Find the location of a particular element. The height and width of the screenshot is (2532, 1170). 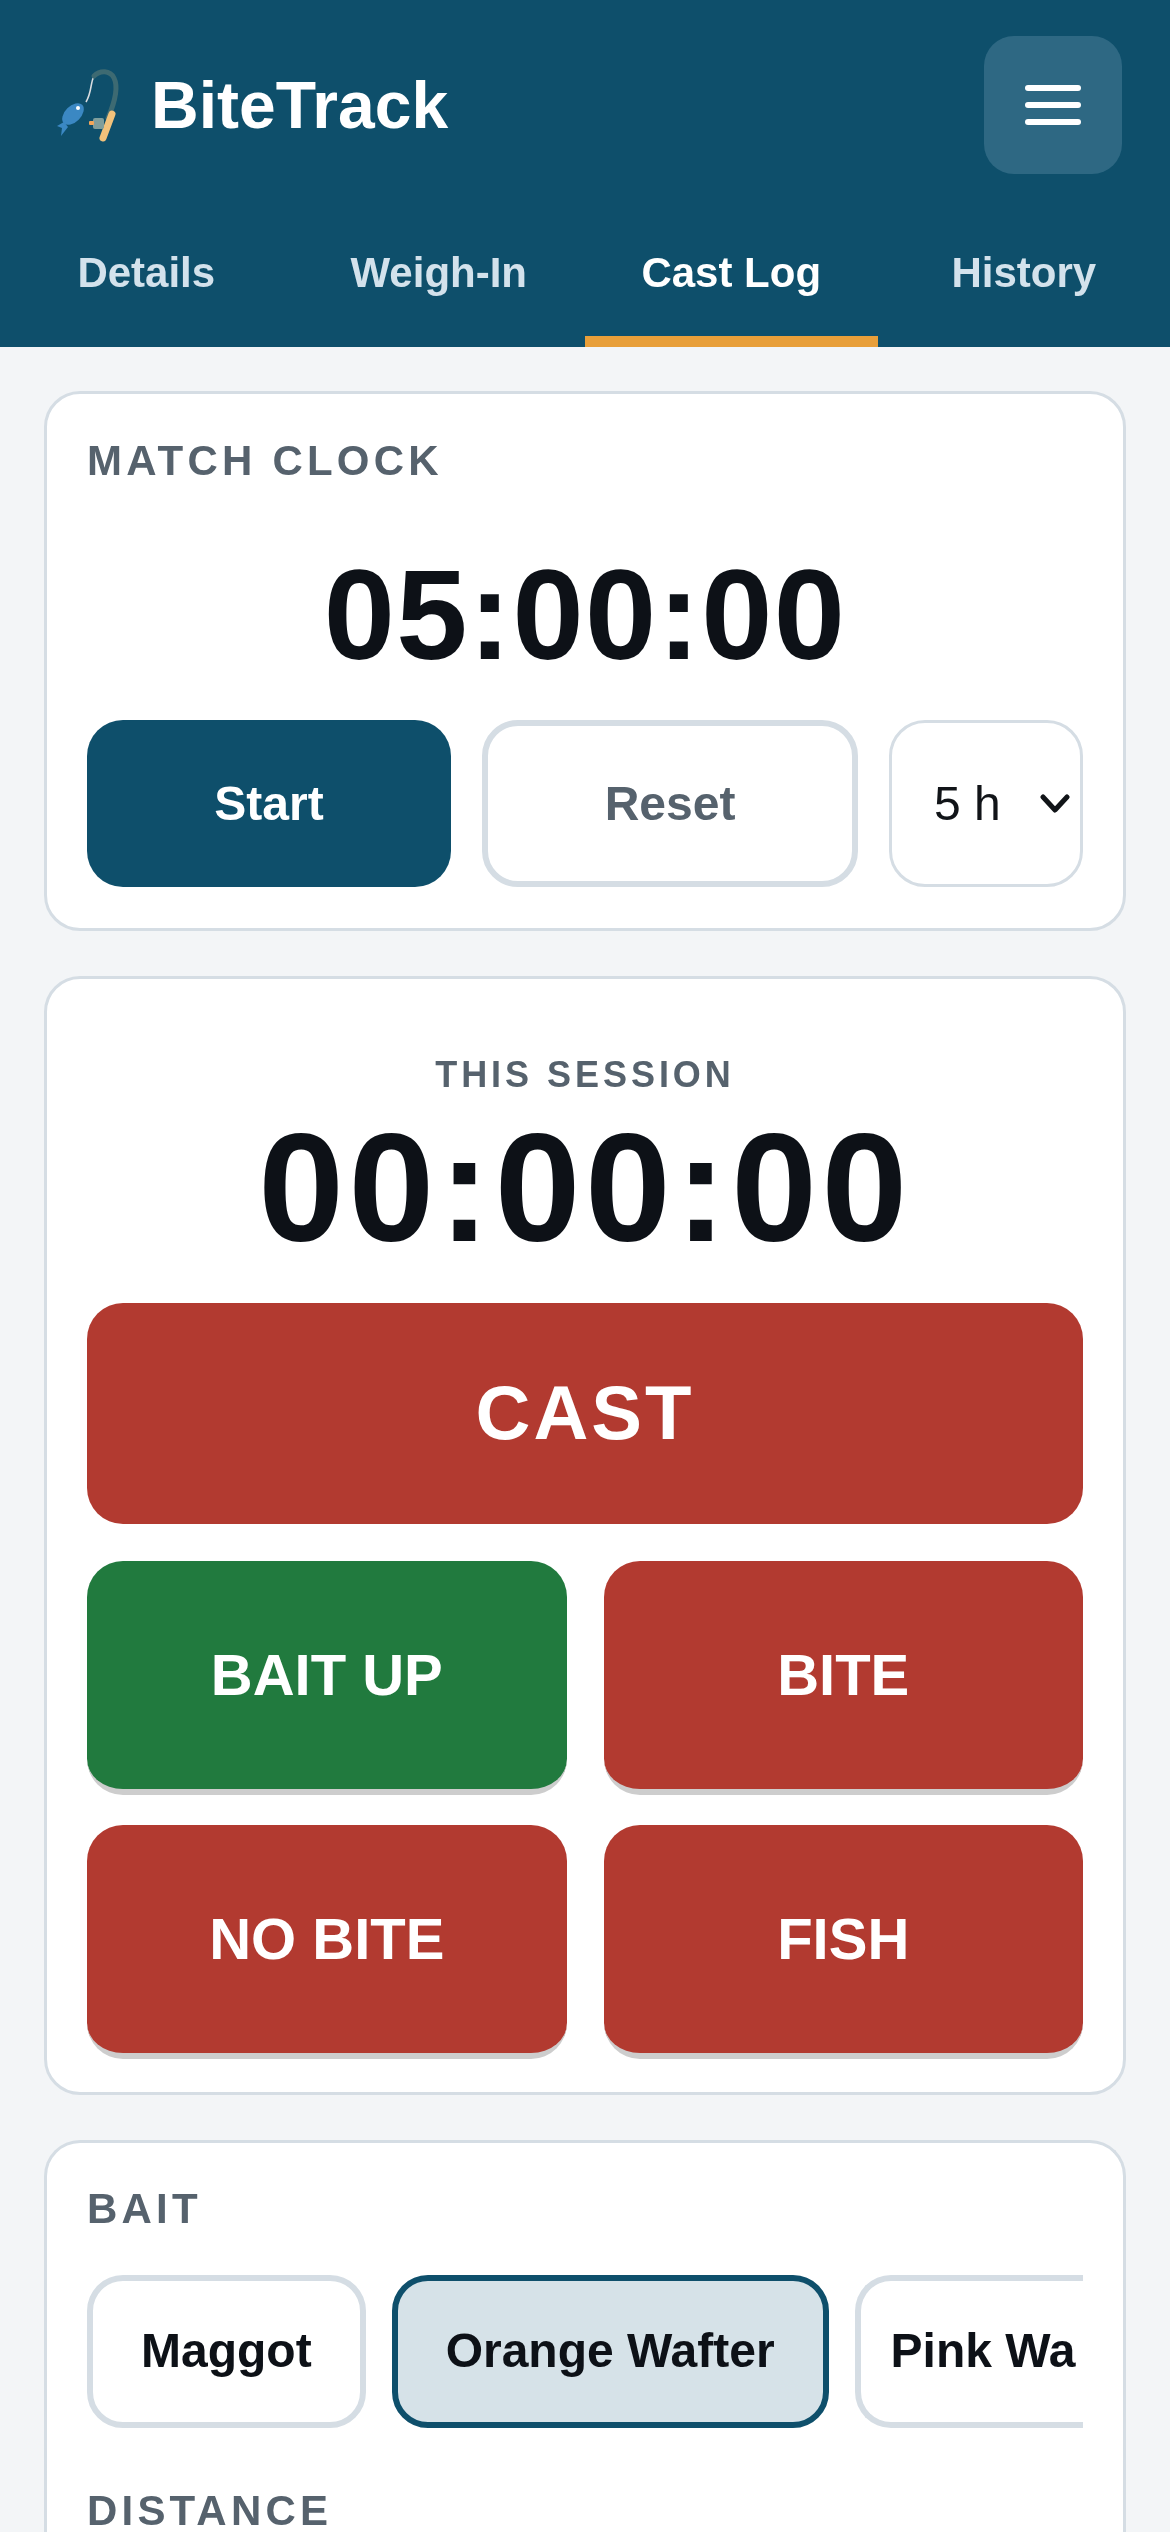

tab: Details is located at coordinates (146, 278).